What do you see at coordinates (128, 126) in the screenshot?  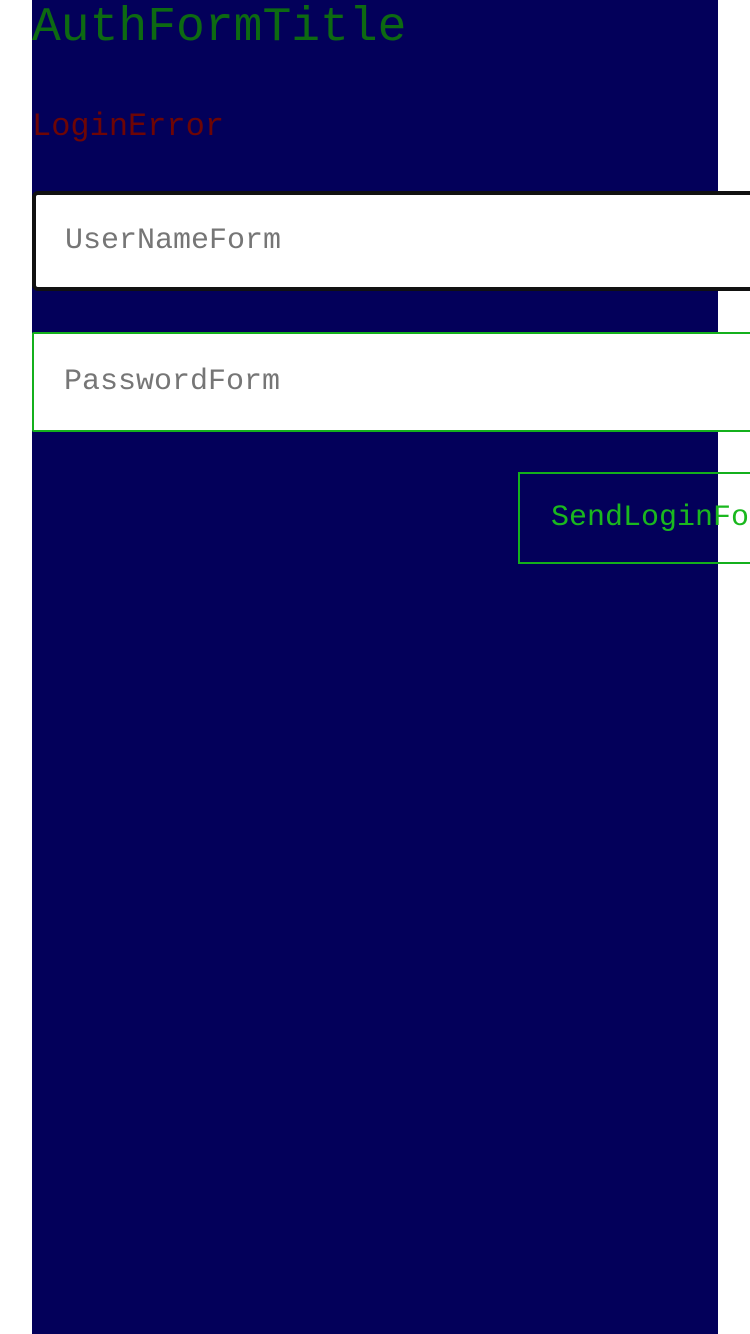 I see `login-error-message: LoginError` at bounding box center [128, 126].